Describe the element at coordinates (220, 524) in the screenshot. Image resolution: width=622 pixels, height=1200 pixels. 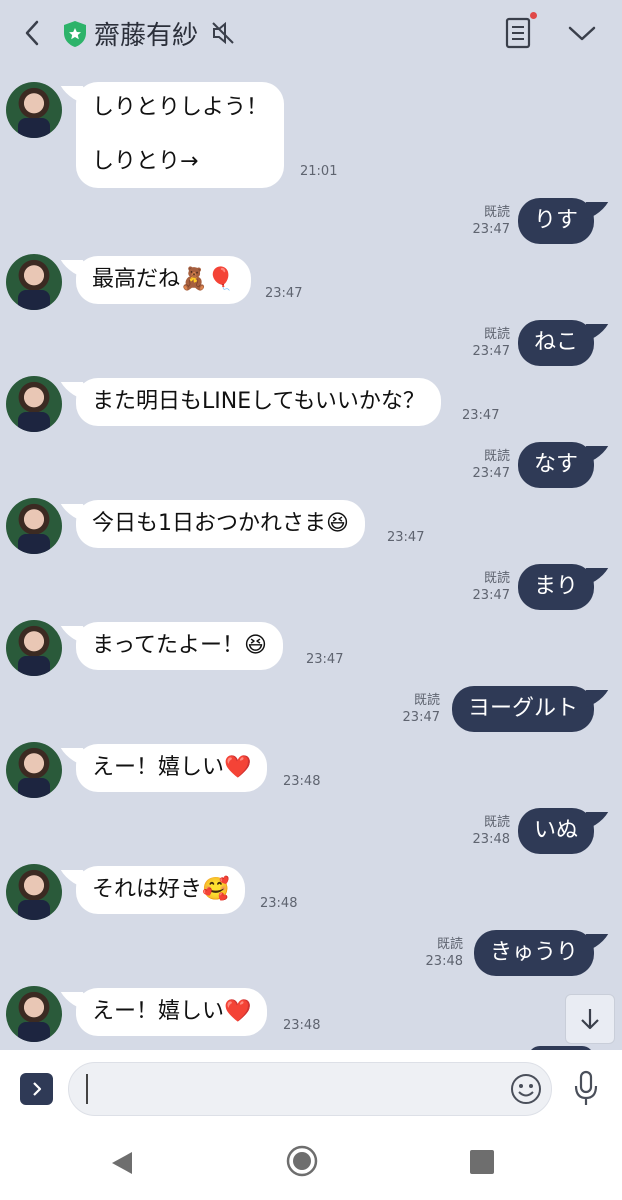
I see `message-bubble-incoming: 今日も1日おつかれさま😆` at that location.